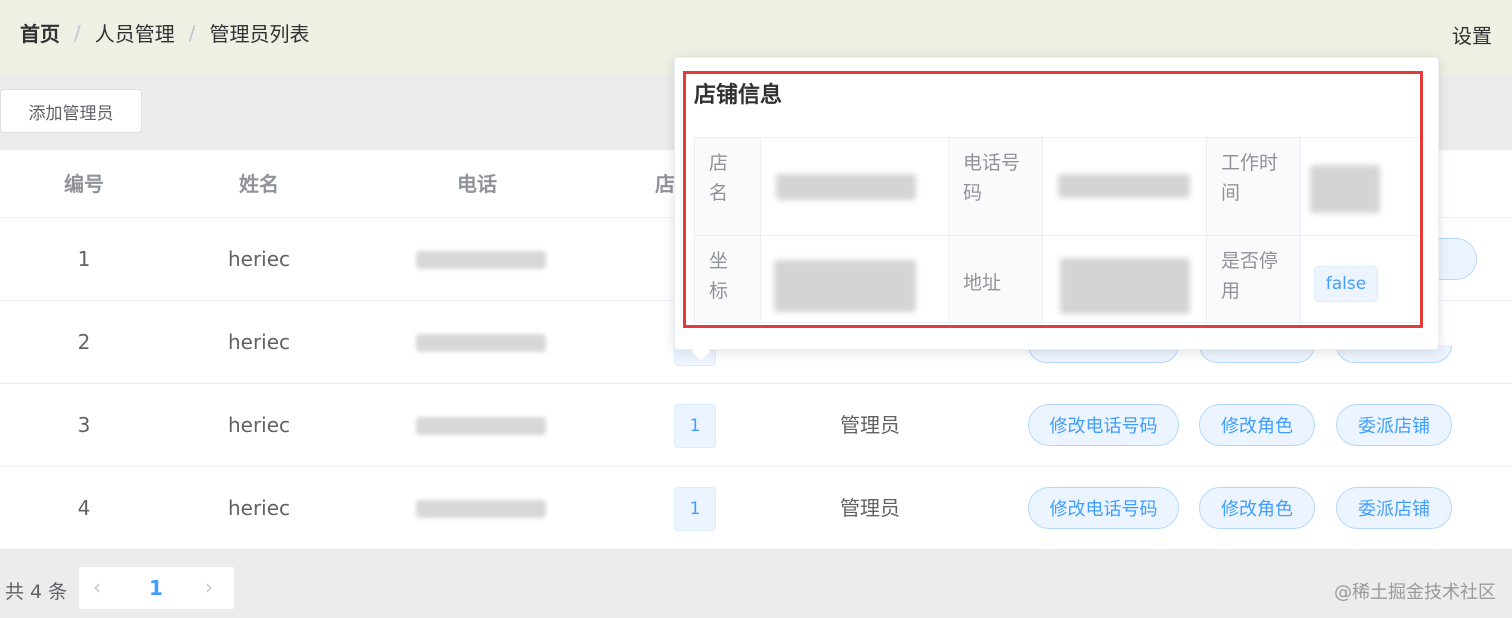  What do you see at coordinates (992, 178) in the screenshot?
I see `label-phone-text: 电话号码` at bounding box center [992, 178].